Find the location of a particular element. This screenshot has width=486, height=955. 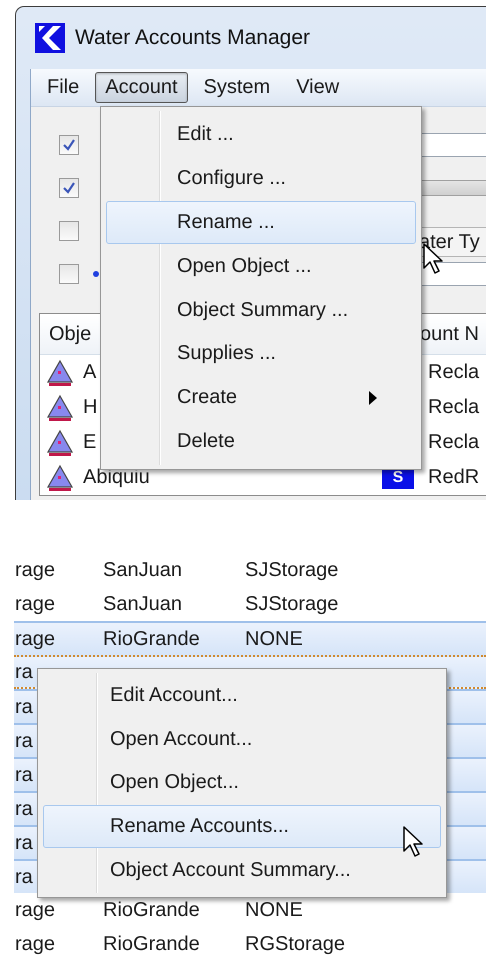

submenu-arrow-icon is located at coordinates (373, 397).